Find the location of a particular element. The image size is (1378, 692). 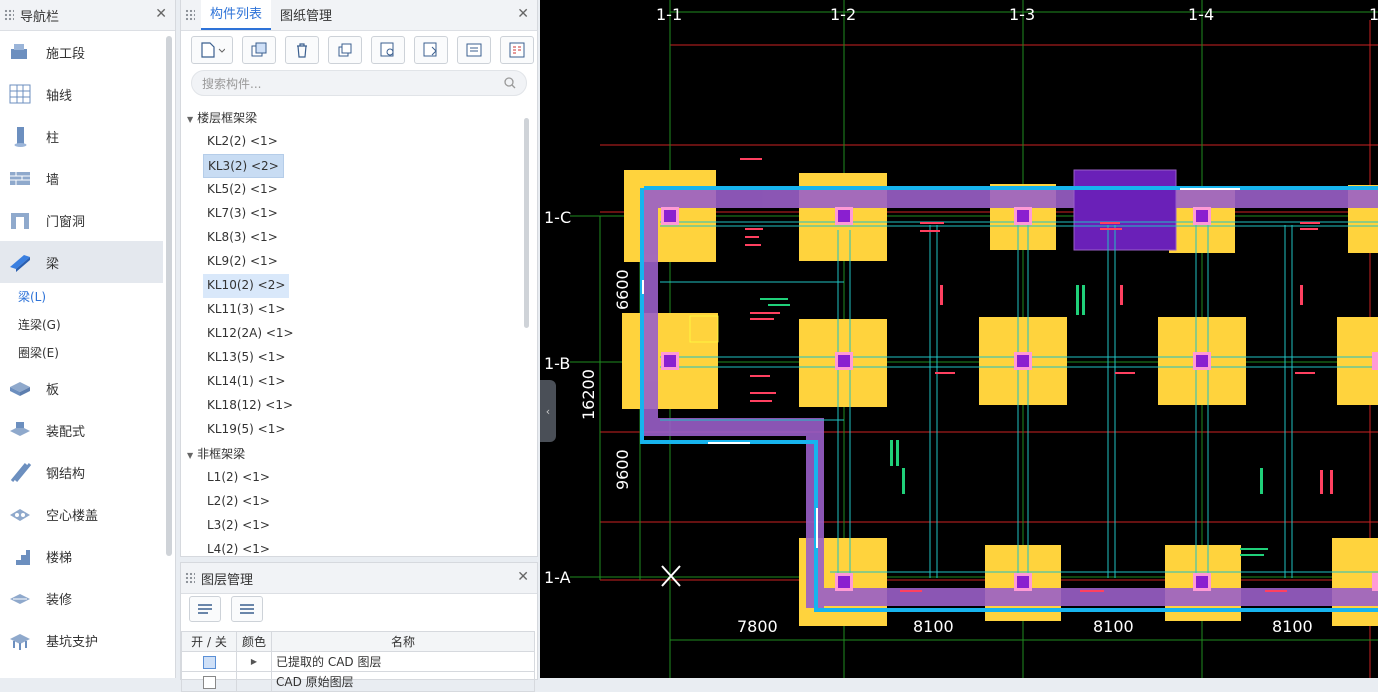

sidebar-item: 板 is located at coordinates (81, 388).